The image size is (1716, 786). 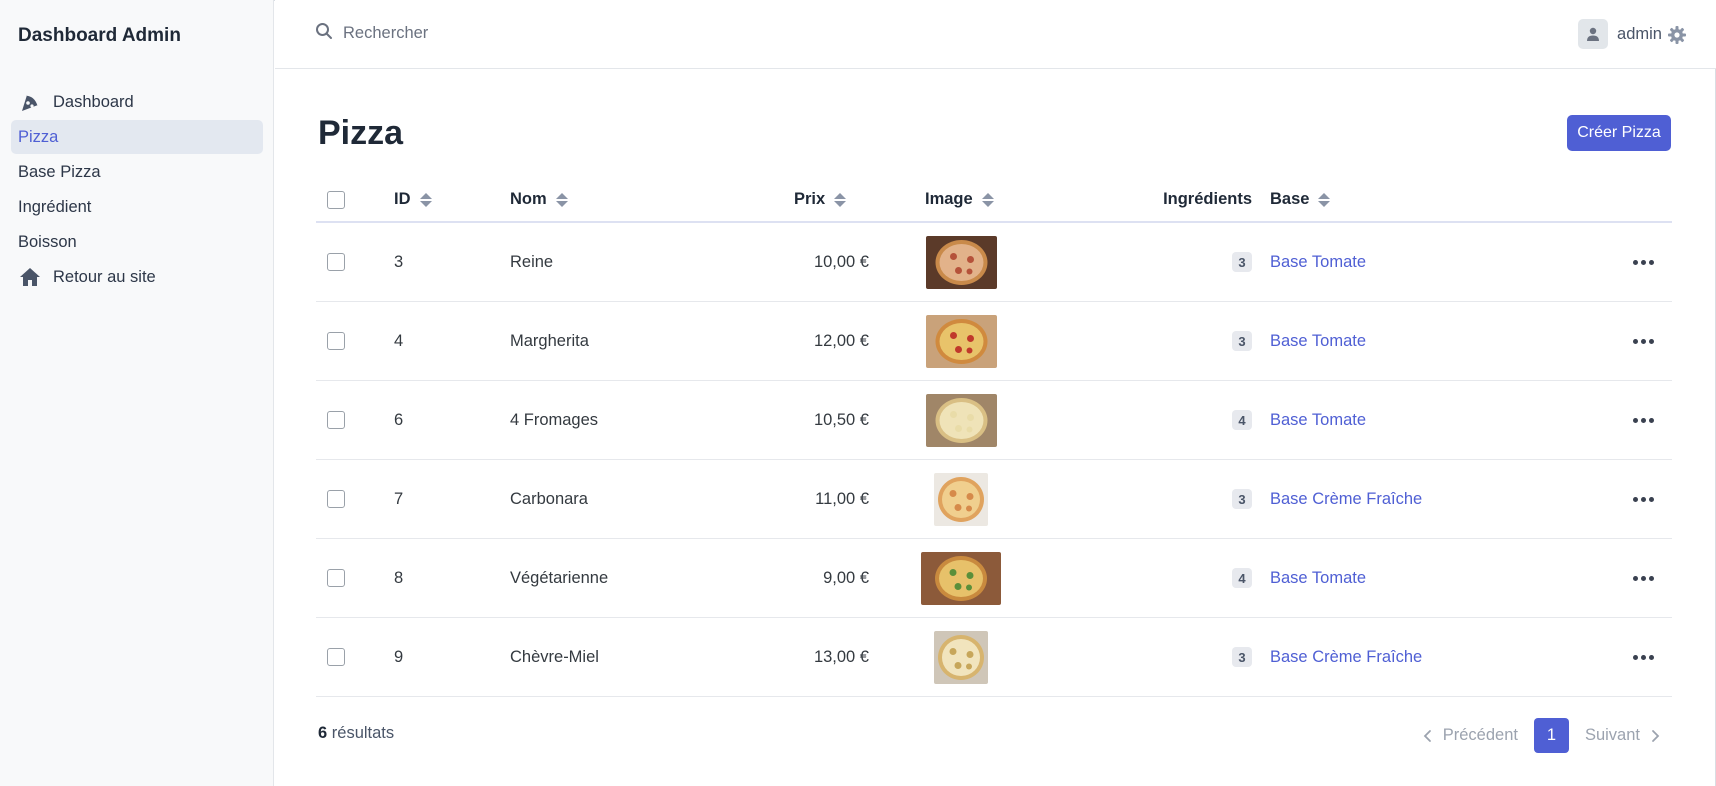 What do you see at coordinates (995, 34) in the screenshot?
I see `topbar: admin` at bounding box center [995, 34].